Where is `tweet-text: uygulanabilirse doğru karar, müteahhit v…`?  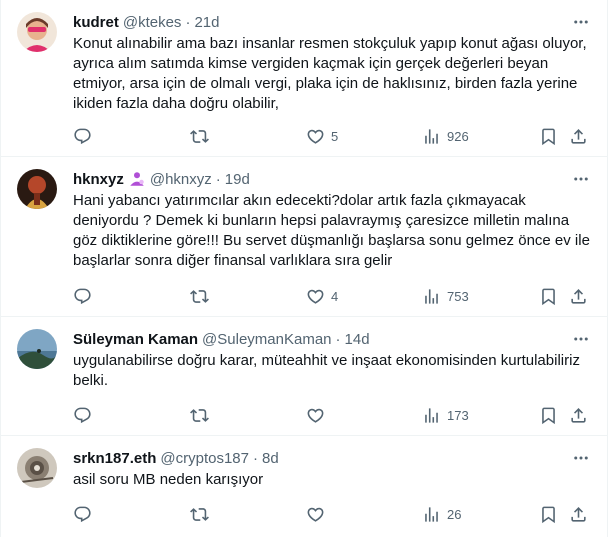 tweet-text: uygulanabilirse doğru karar, müteahhit v… is located at coordinates (326, 370).